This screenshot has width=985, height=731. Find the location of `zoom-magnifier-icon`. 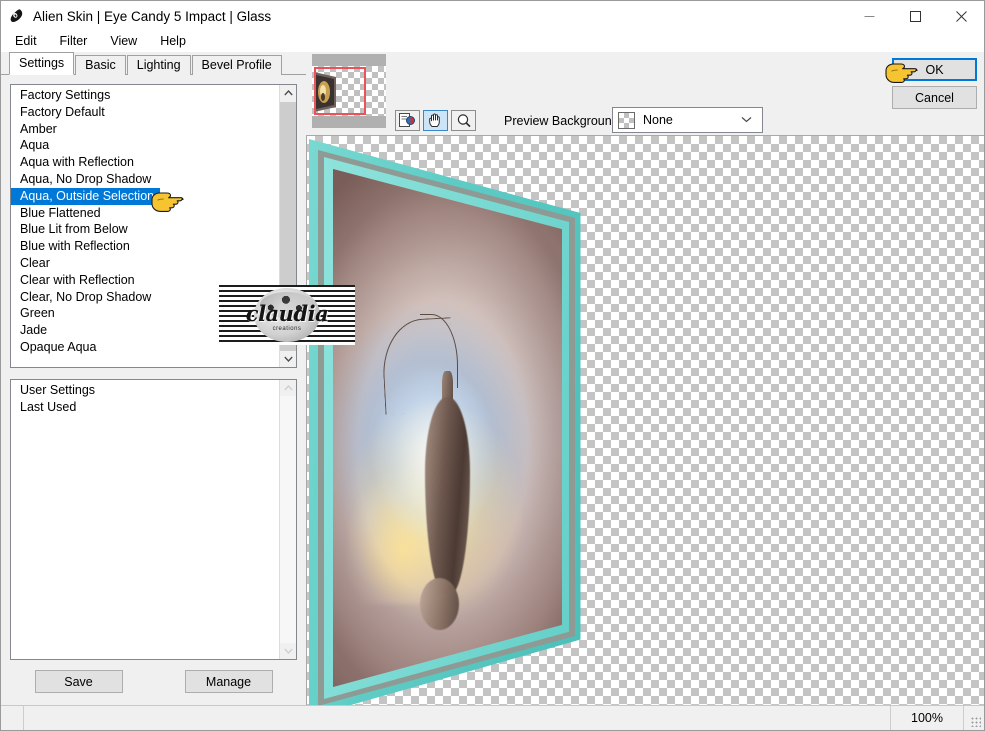

zoom-magnifier-icon is located at coordinates (463, 120).